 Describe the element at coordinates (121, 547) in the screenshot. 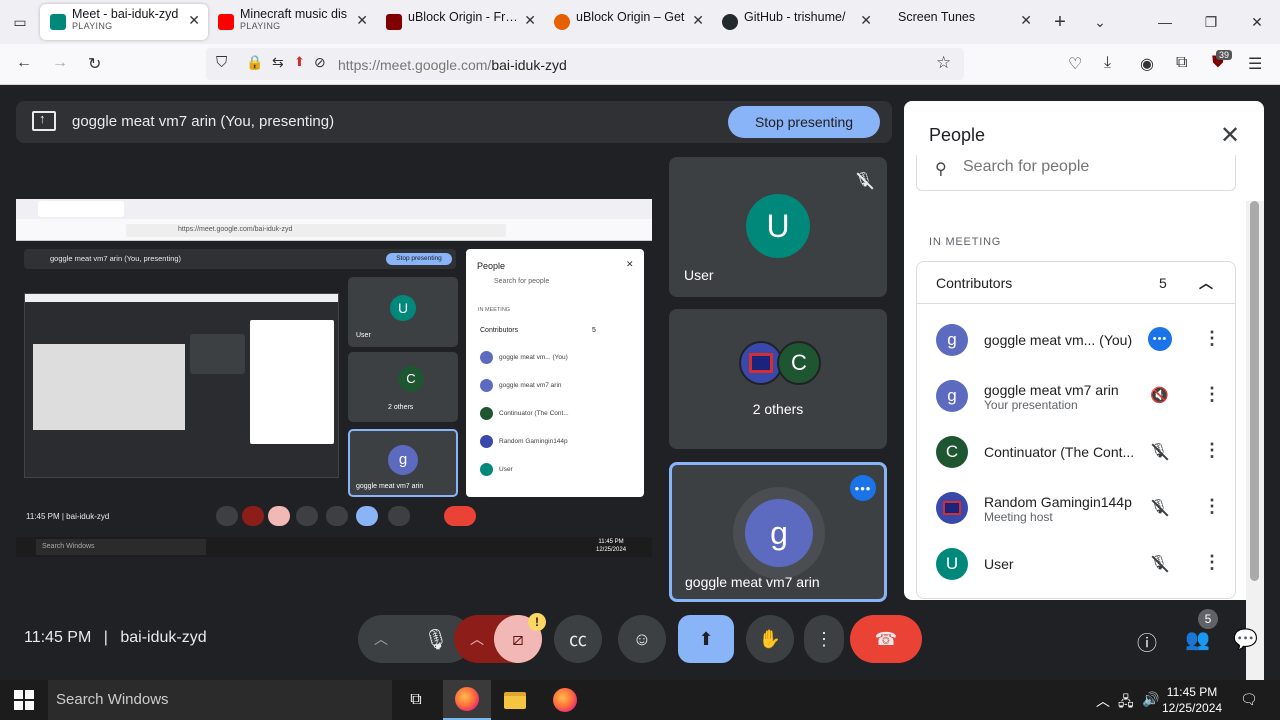

I see `mini-taskbar-search: Search Windows` at that location.